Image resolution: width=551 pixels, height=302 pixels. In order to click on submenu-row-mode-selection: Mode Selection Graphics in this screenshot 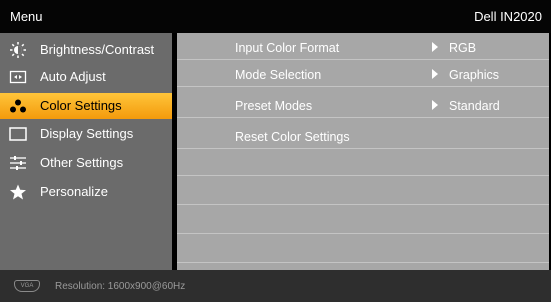, I will do `click(363, 74)`.